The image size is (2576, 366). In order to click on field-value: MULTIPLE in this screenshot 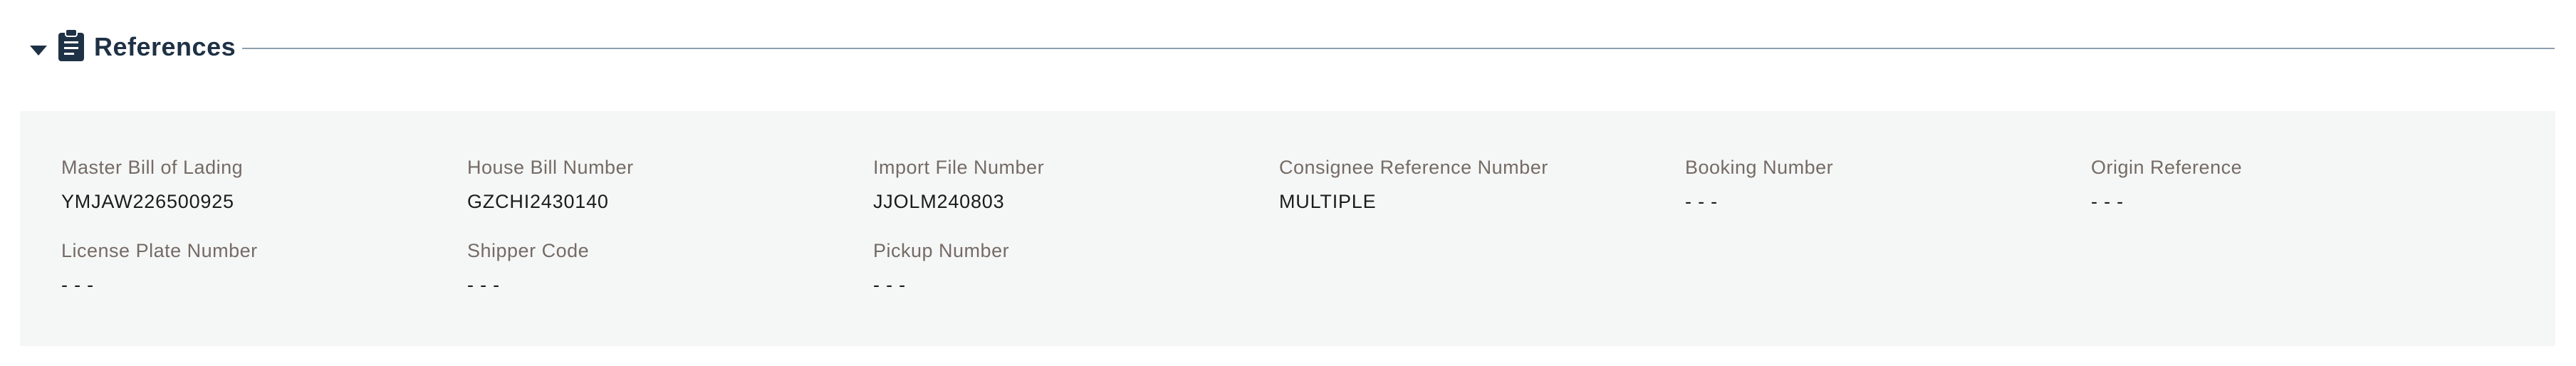, I will do `click(1328, 201)`.